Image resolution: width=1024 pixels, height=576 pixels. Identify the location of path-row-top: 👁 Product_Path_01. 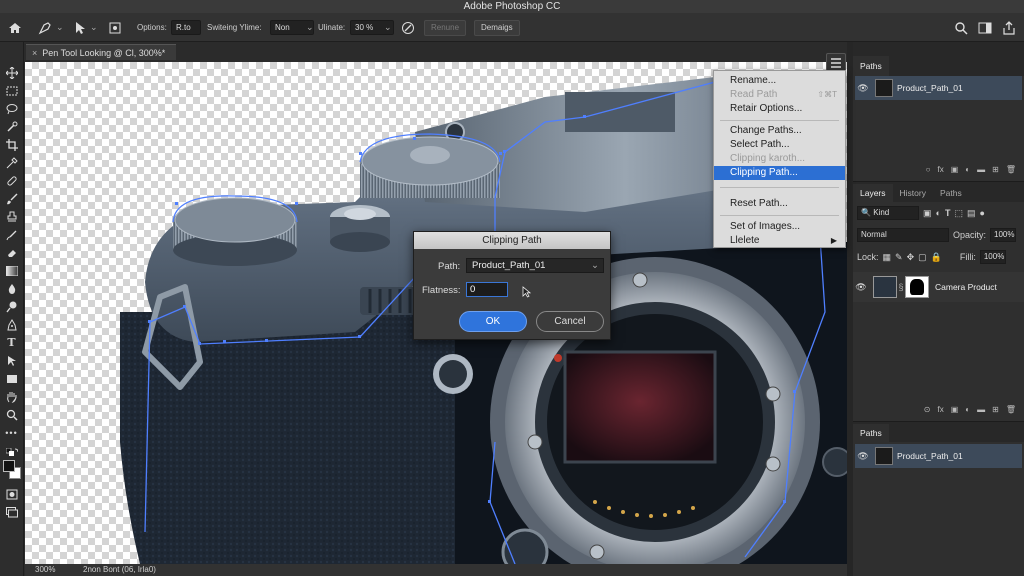
(938, 88).